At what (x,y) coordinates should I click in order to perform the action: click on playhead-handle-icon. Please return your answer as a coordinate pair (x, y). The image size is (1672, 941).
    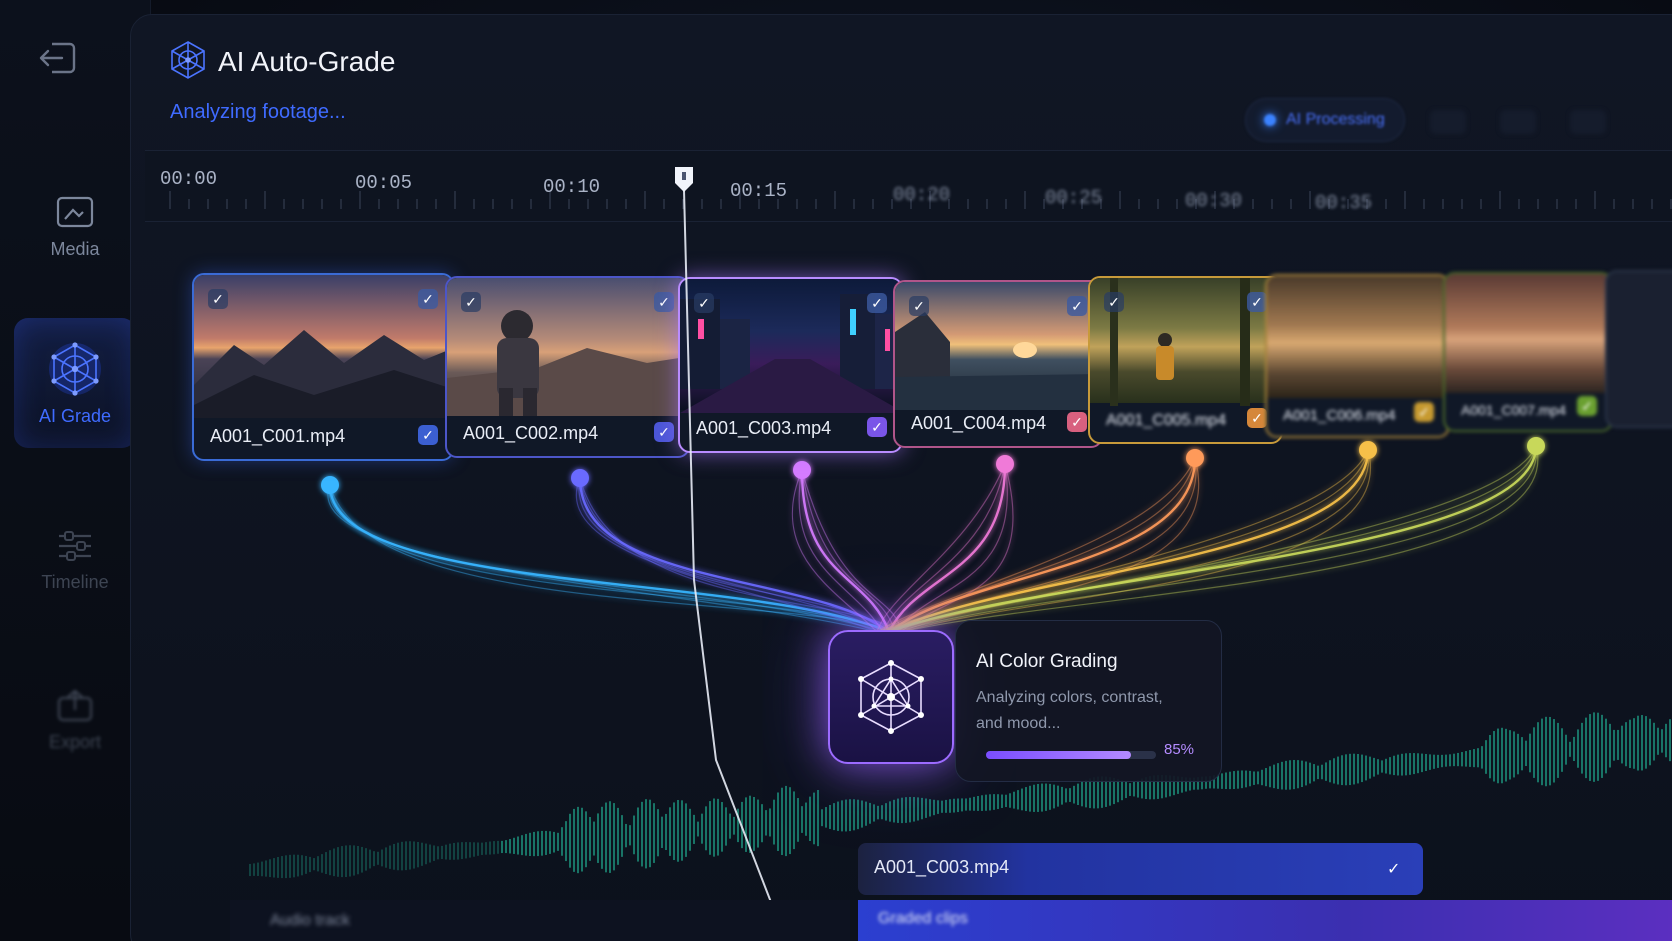
    Looking at the image, I should click on (684, 179).